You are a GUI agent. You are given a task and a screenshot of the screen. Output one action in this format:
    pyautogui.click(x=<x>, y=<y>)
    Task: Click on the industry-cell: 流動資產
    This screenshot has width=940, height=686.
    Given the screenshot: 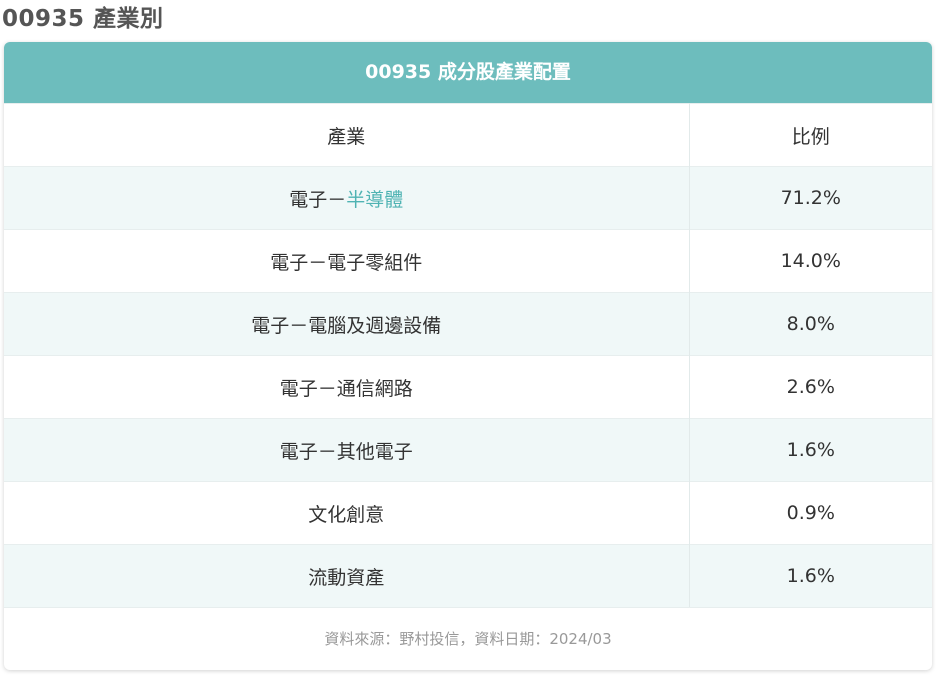 What is the action you would take?
    pyautogui.click(x=347, y=575)
    